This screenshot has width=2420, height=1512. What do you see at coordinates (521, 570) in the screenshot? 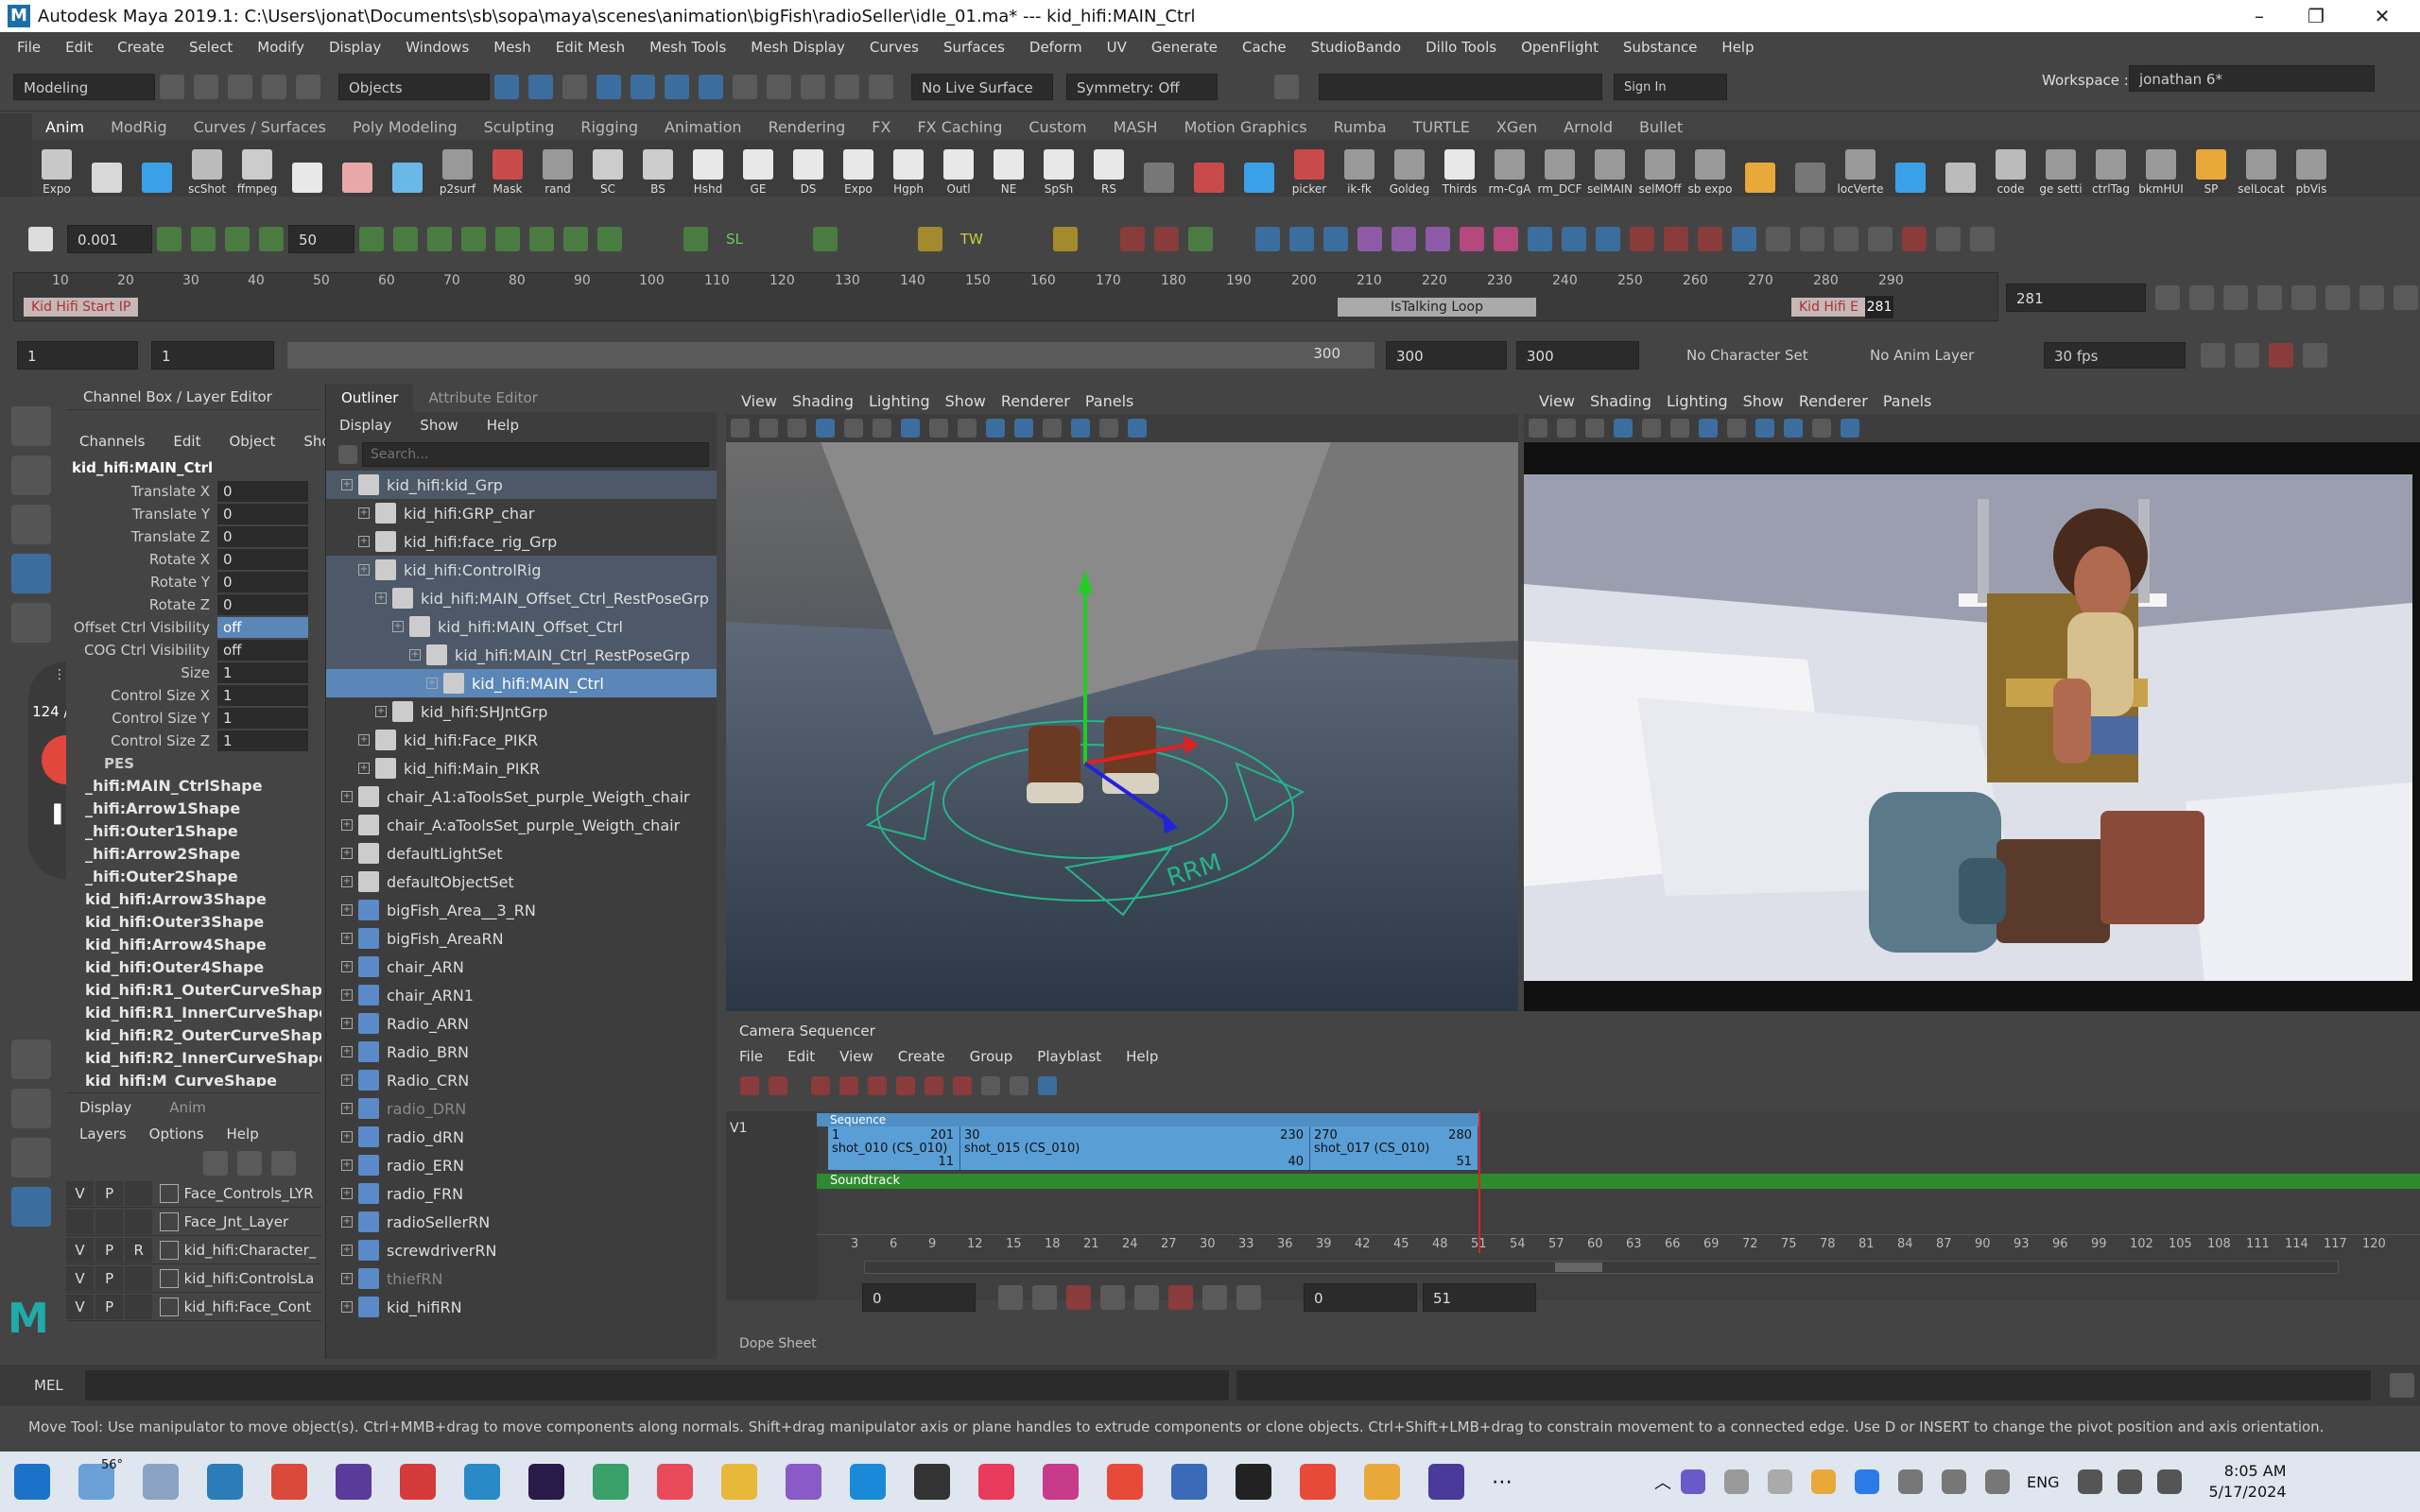
I see `outliner-item: + kid_hifi:ControlRig` at bounding box center [521, 570].